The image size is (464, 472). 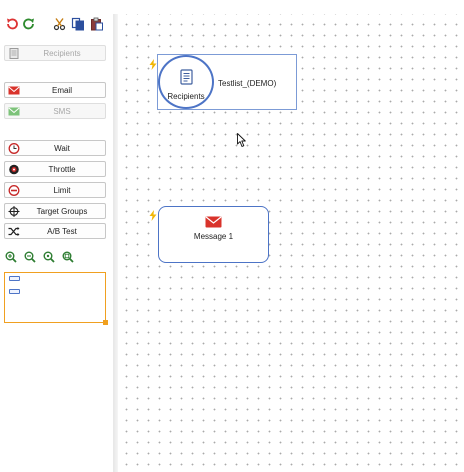 I want to click on recipients-list-label: Testlist_(DEMO), so click(x=247, y=83).